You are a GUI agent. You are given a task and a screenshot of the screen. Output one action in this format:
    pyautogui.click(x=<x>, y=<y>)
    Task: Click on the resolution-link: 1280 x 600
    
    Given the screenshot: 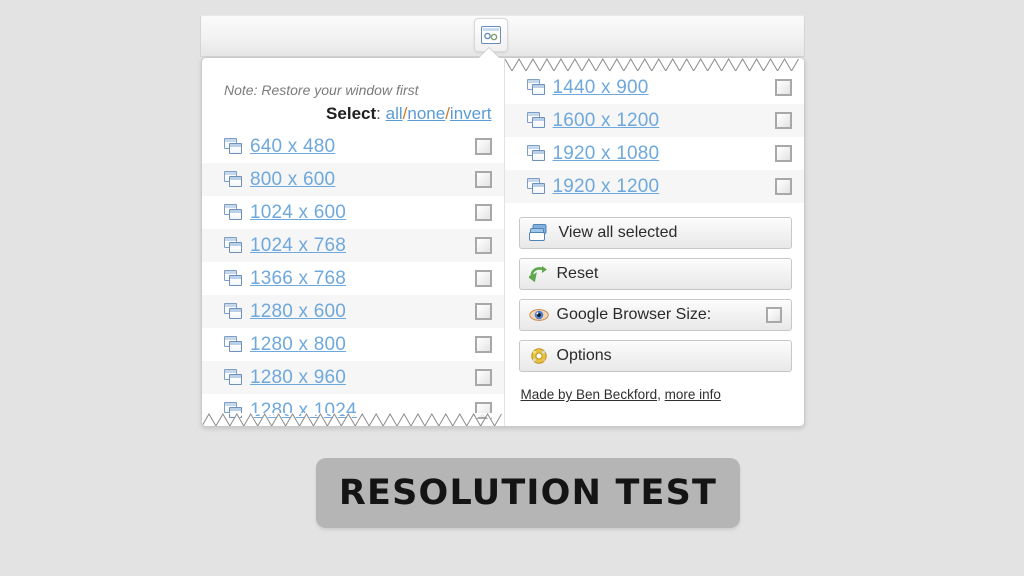 What is the action you would take?
    pyautogui.click(x=298, y=312)
    